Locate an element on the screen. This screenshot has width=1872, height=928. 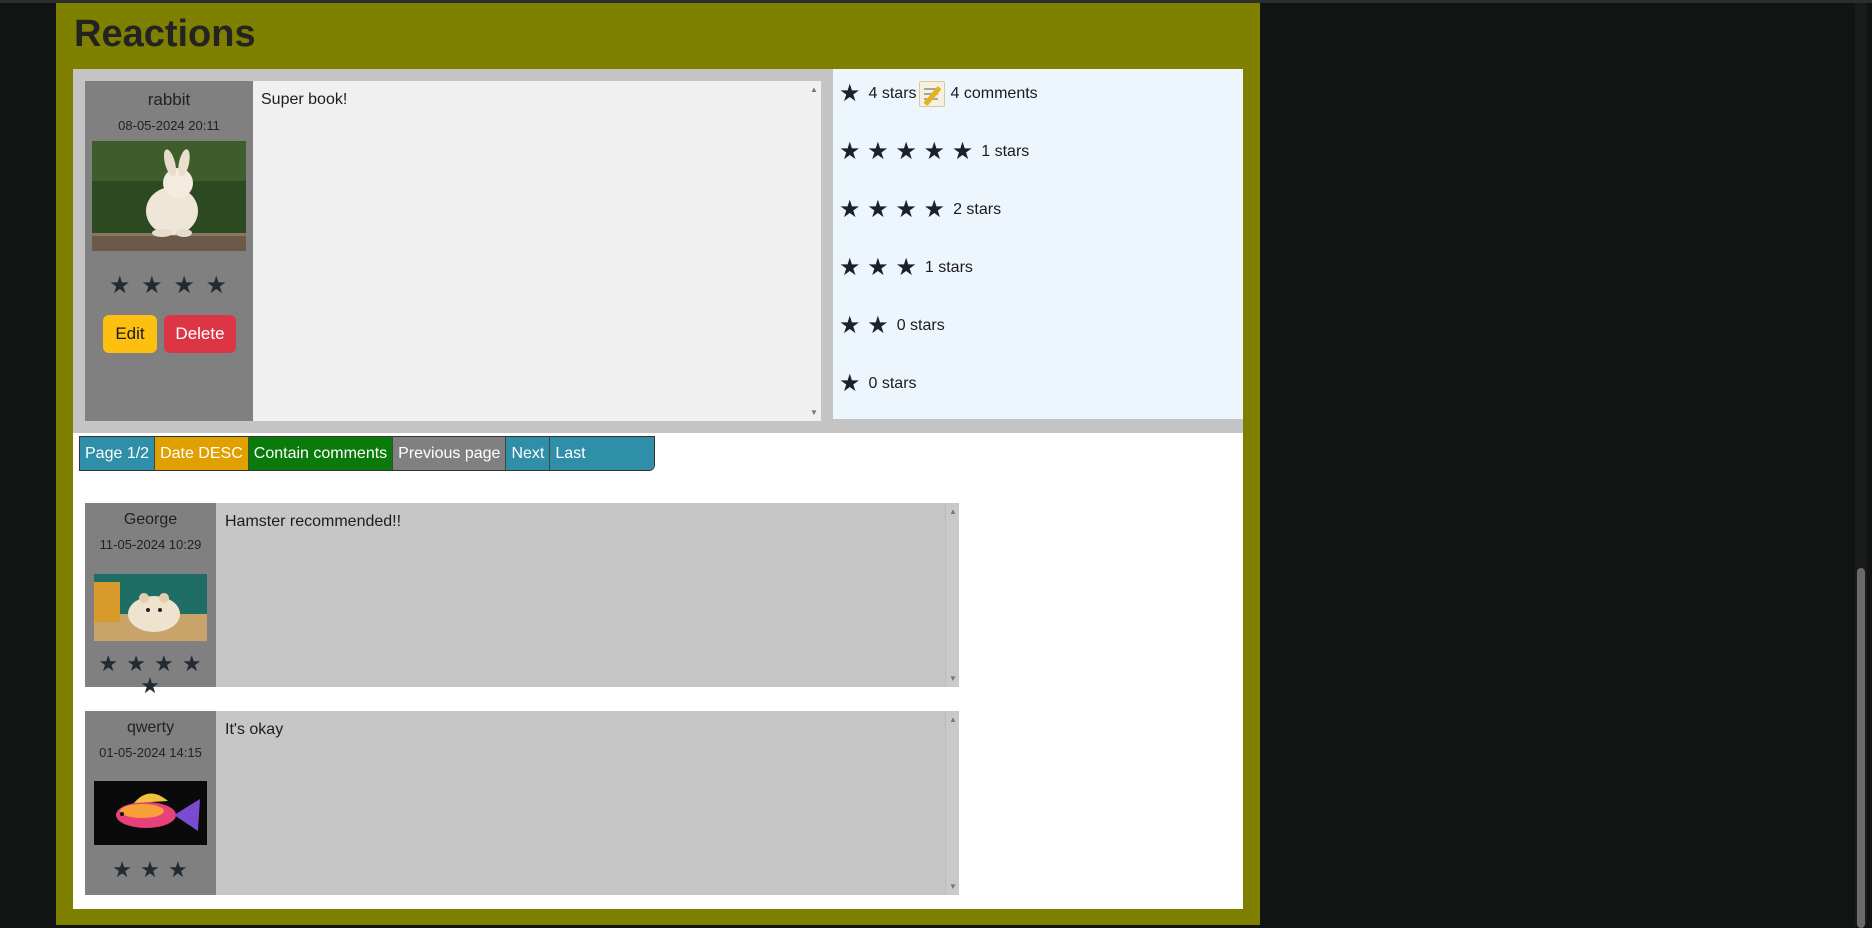
reaction-stars: ★ ★ ★ ★ is located at coordinates (169, 285).